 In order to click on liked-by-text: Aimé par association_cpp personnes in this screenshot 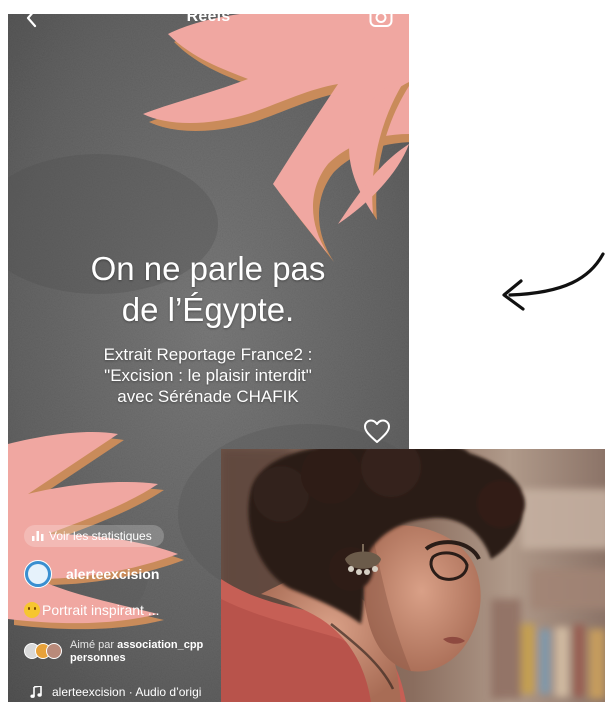, I will do `click(136, 652)`.